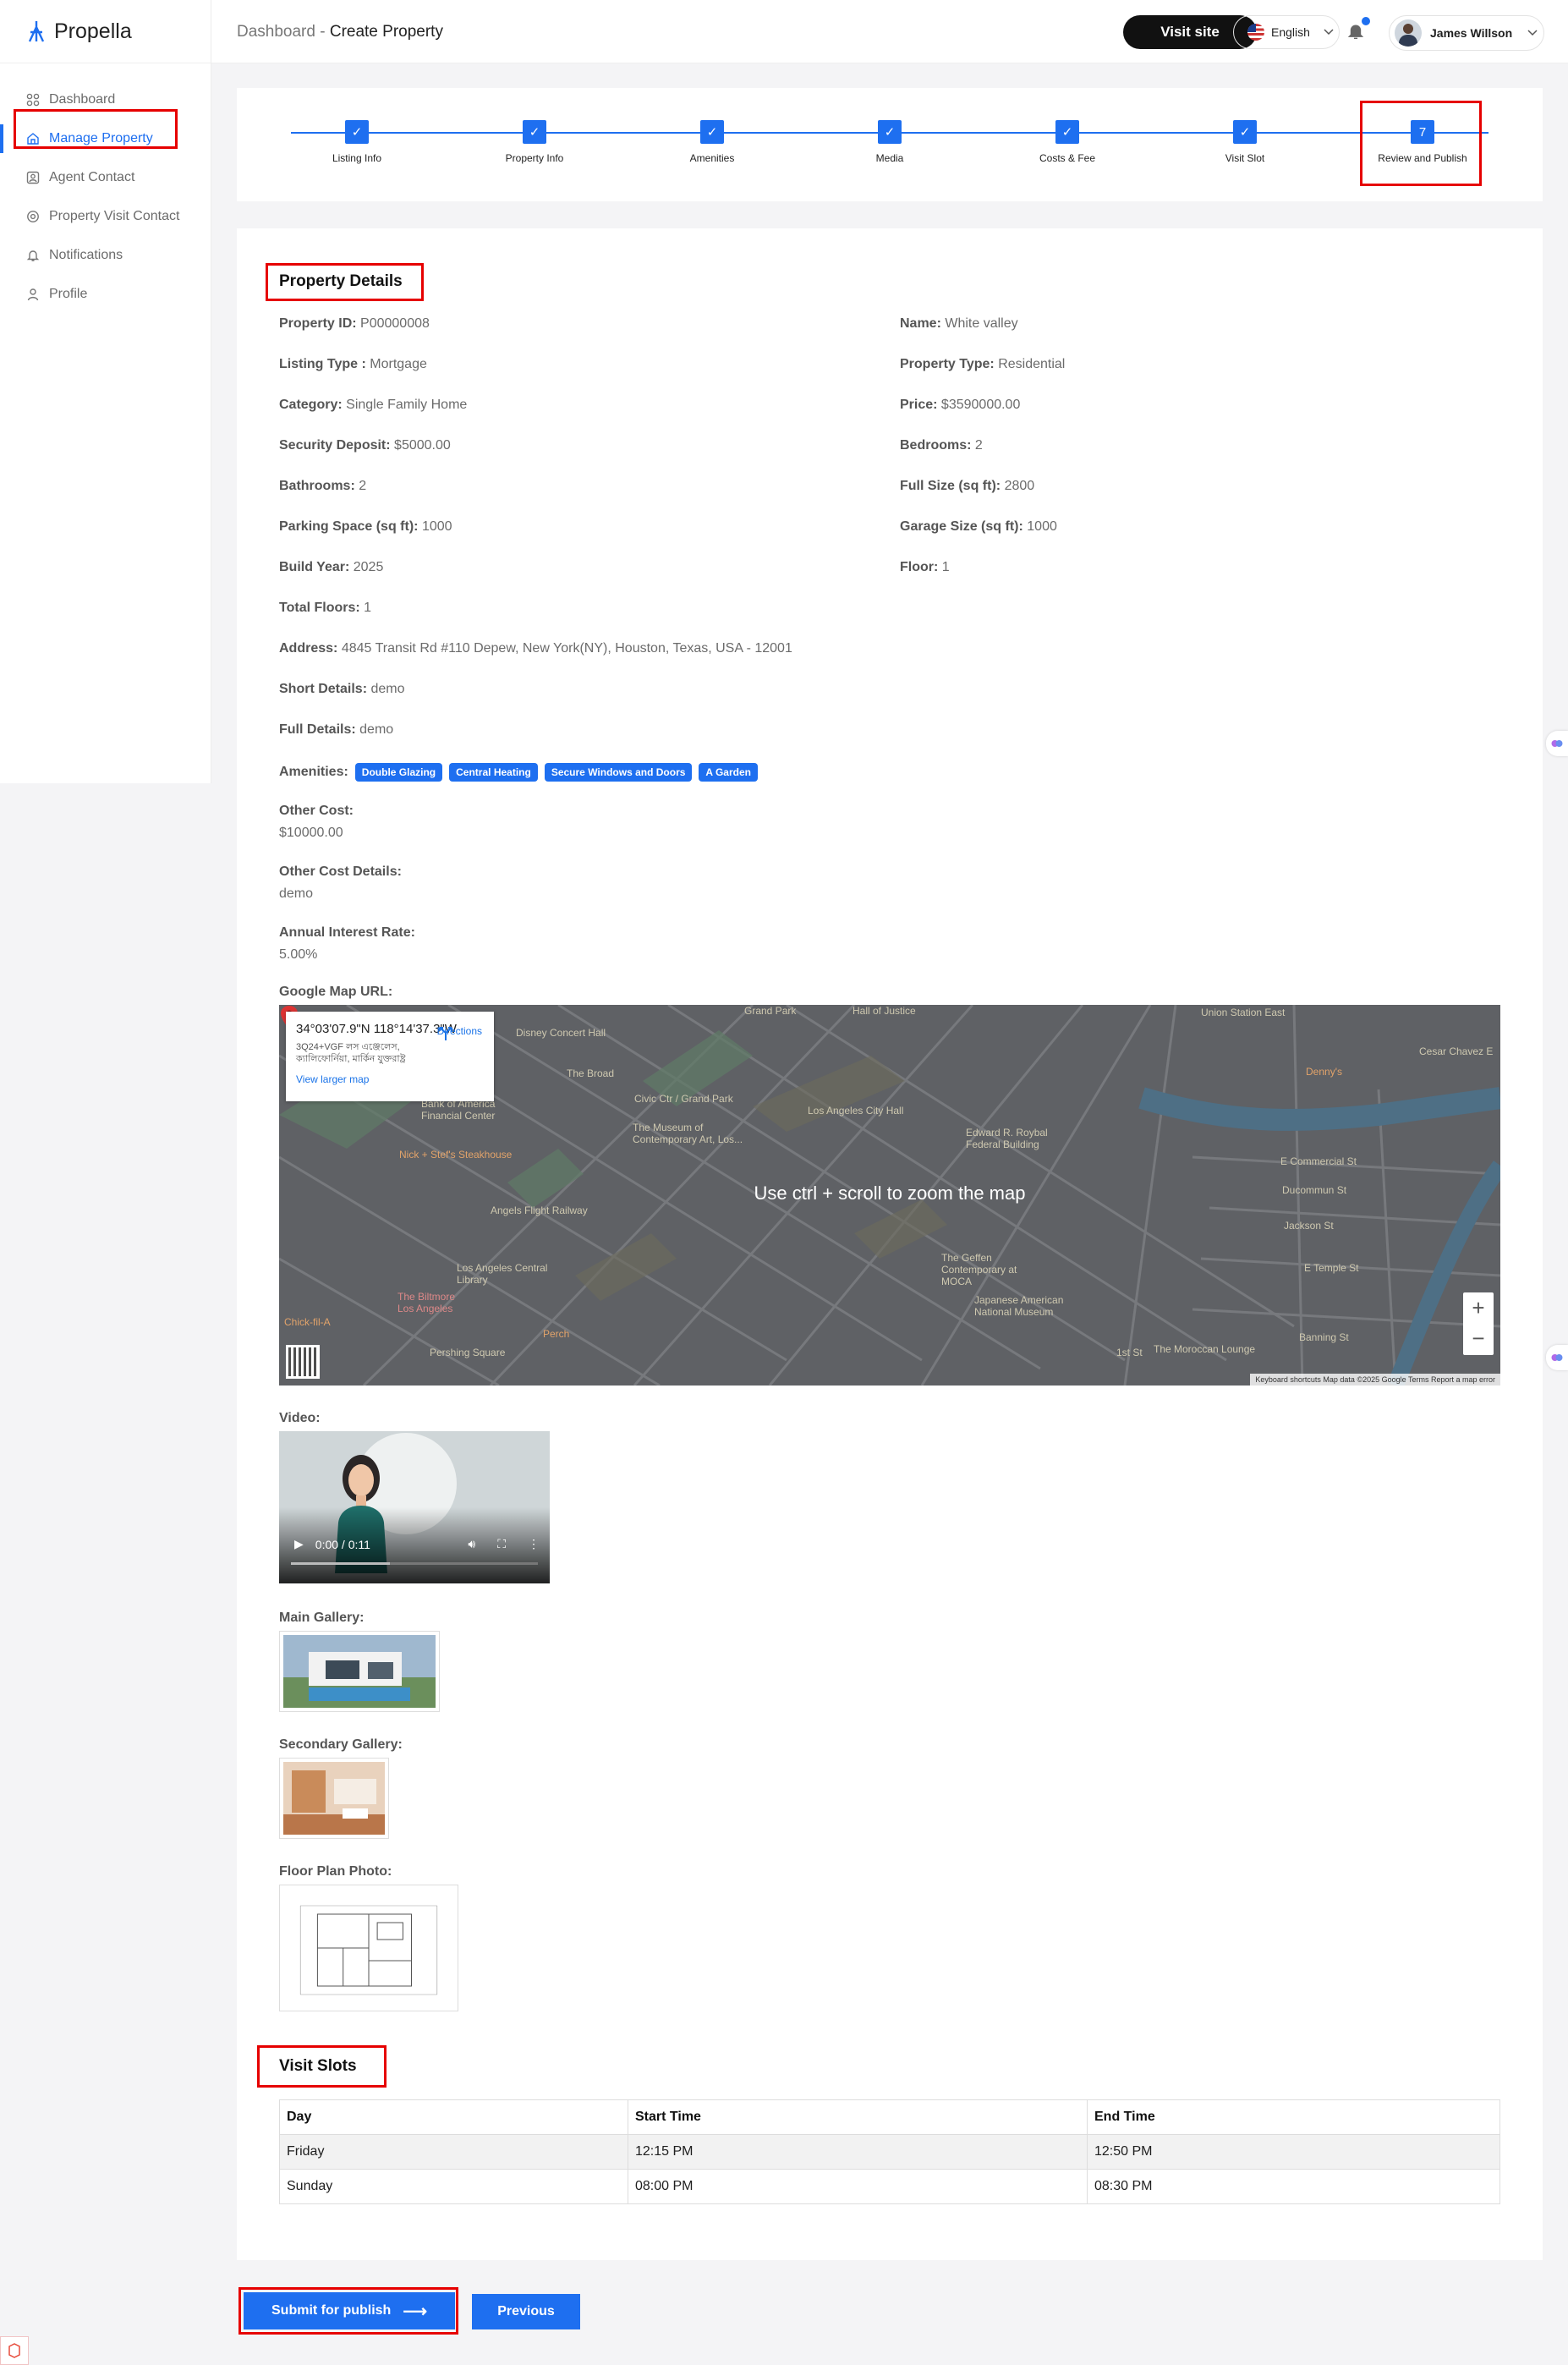  I want to click on amenity-tag: Central Heating, so click(493, 773).